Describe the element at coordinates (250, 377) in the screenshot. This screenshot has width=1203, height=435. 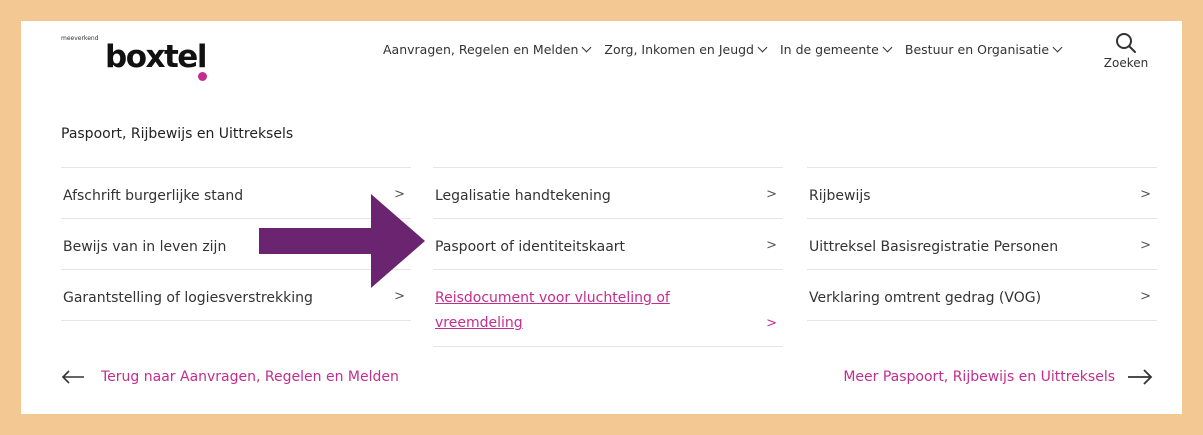
I see `back-link-label: Terug naar Aanvragen, Regelen en Melden` at that location.